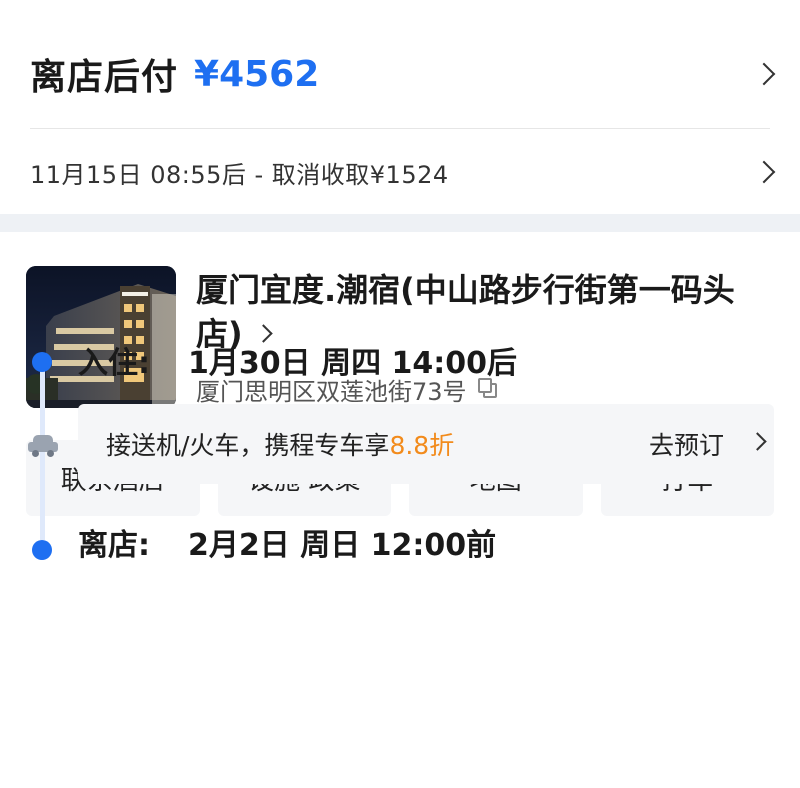 The height and width of the screenshot is (788, 800). What do you see at coordinates (114, 363) in the screenshot?
I see `checkin-label: 入住:` at bounding box center [114, 363].